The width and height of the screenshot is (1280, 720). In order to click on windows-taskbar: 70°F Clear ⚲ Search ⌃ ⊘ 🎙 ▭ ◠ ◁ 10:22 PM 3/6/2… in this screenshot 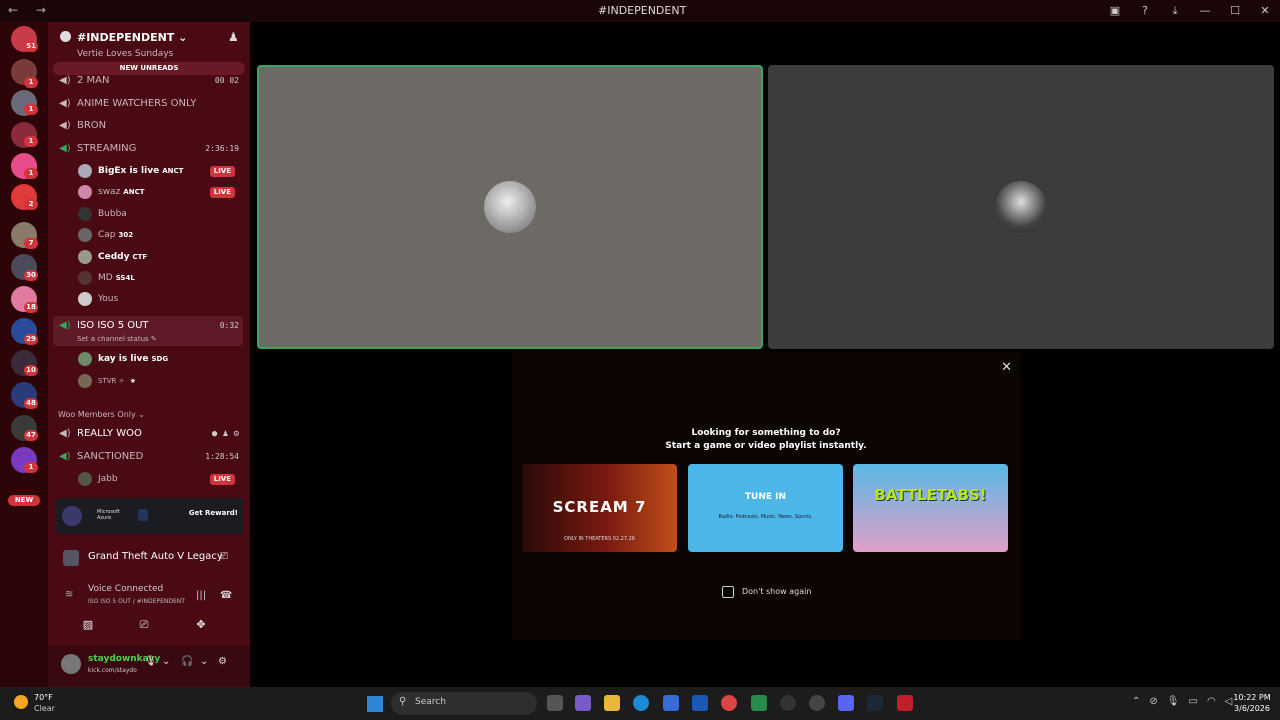, I will do `click(640, 703)`.